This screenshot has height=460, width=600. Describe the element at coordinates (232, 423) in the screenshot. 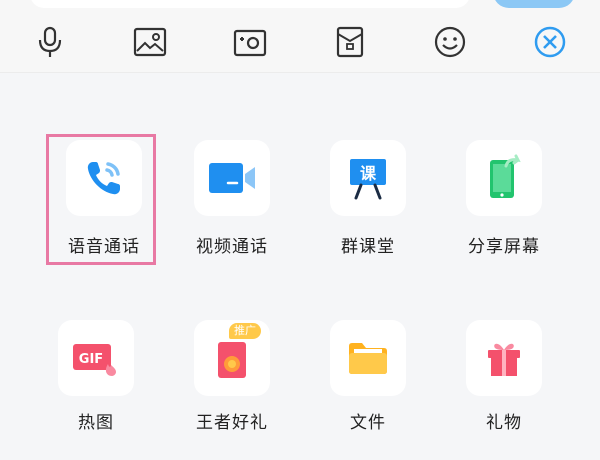

I see `honor-gift-label: 王者好礼` at that location.